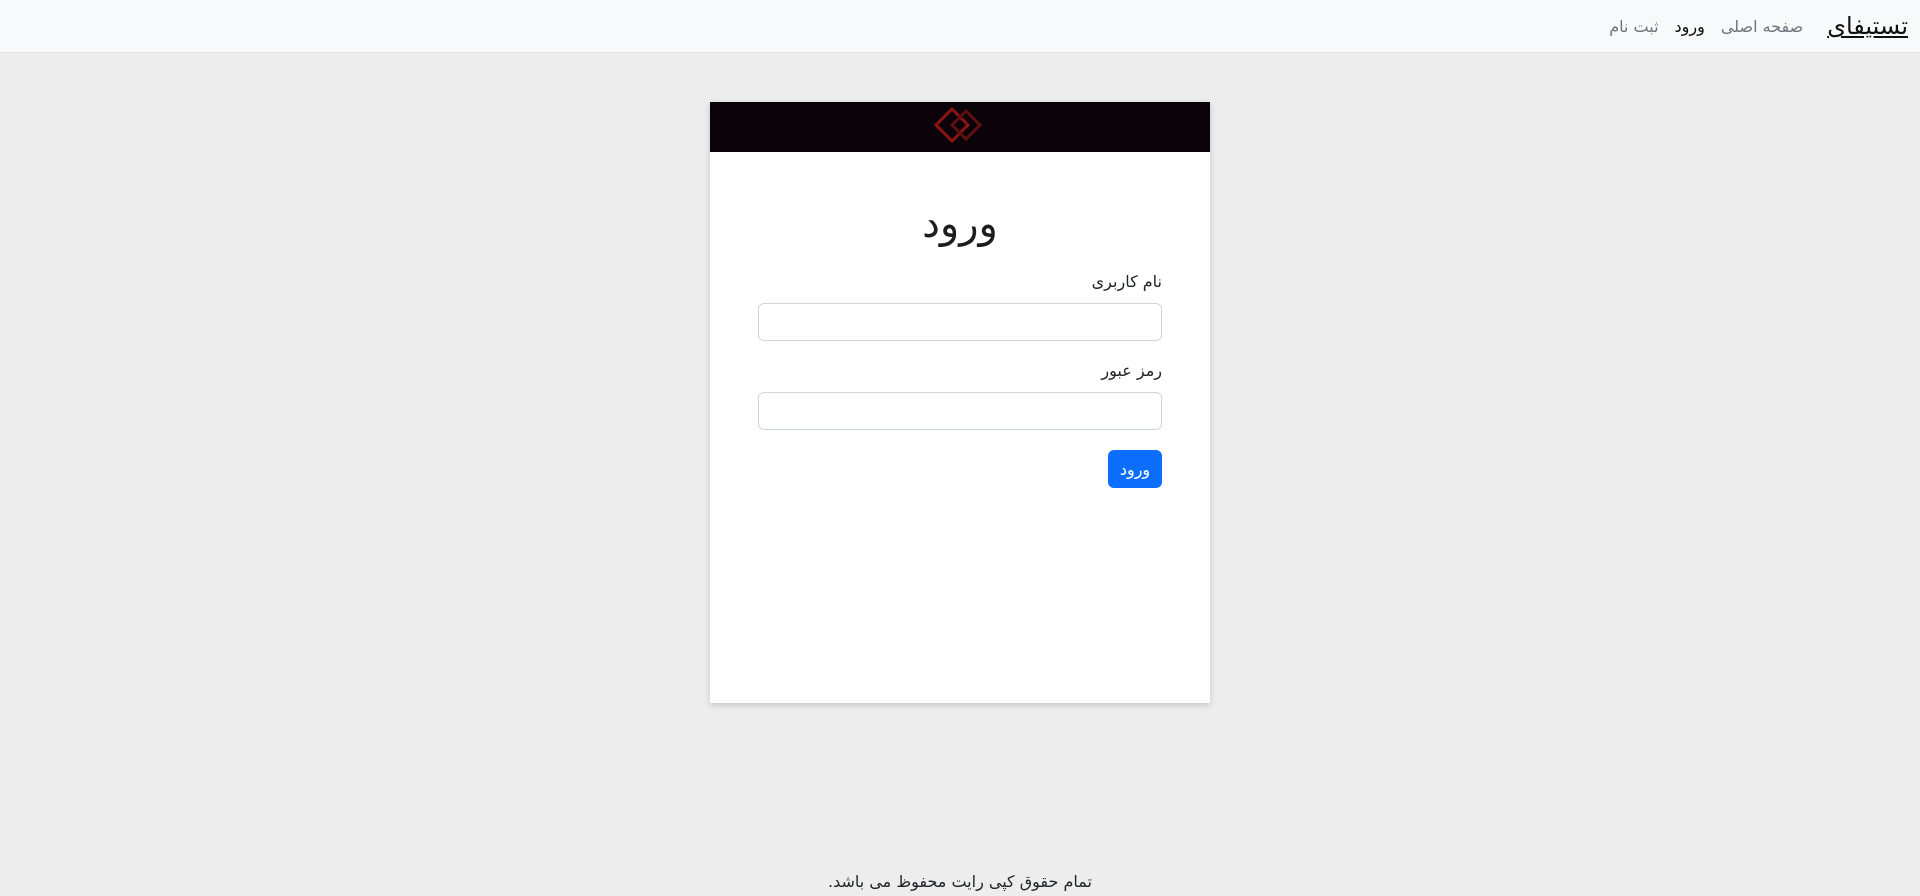 The width and height of the screenshot is (1920, 896). I want to click on username-input, so click(960, 322).